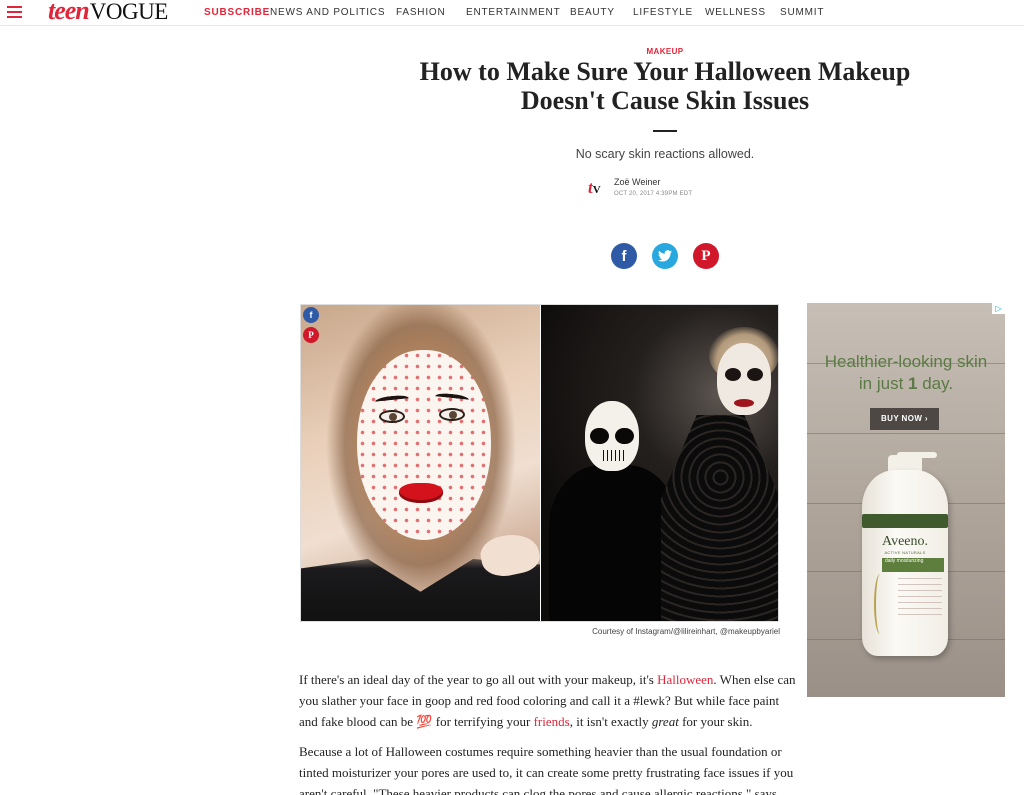 This screenshot has width=1024, height=795. What do you see at coordinates (129, 12) in the screenshot?
I see `logo-vogue: VOGUE` at bounding box center [129, 12].